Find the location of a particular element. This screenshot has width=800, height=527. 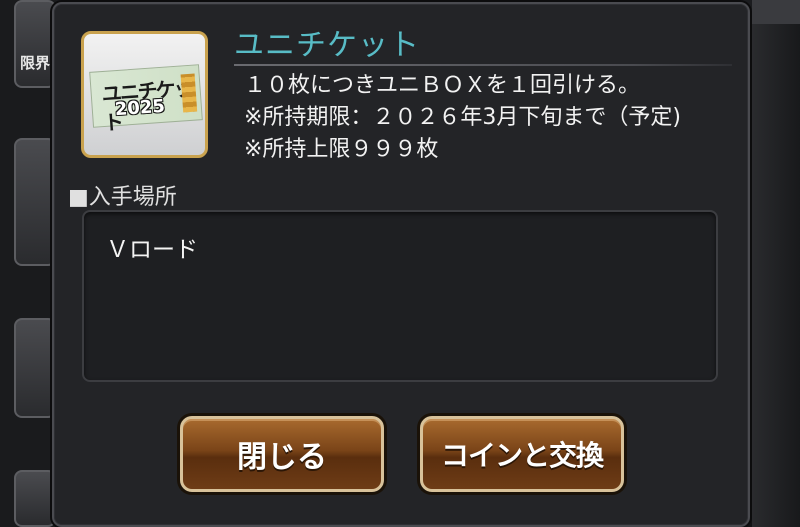

ticket-stripe is located at coordinates (189, 93).